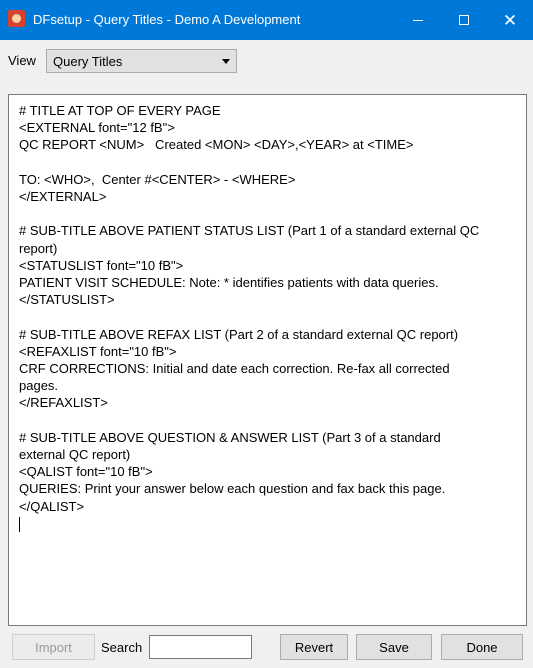 Image resolution: width=533 pixels, height=668 pixels. What do you see at coordinates (67, 300) in the screenshot?
I see `editor-line: </STATUSLIST>` at bounding box center [67, 300].